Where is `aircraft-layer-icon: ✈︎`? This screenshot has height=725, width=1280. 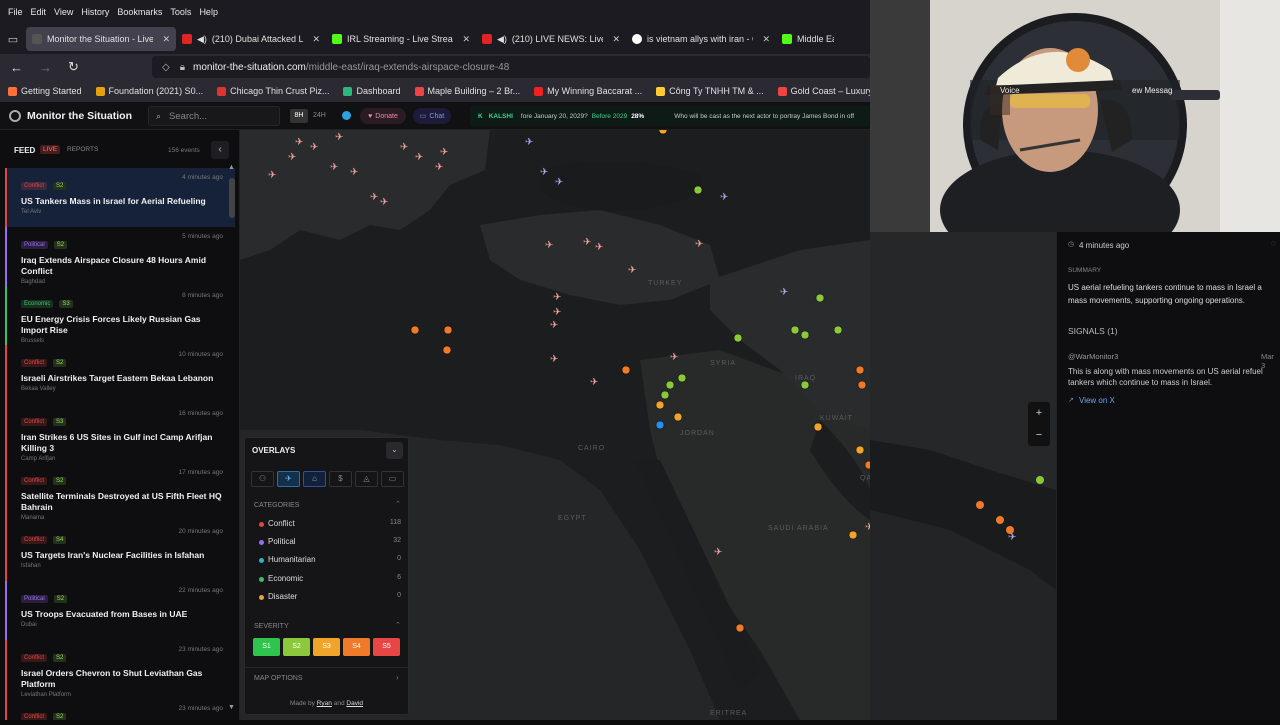
aircraft-layer-icon: ✈︎ is located at coordinates (288, 479).